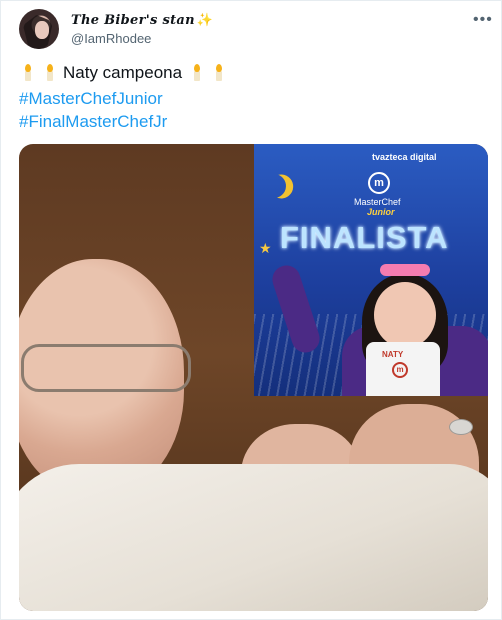 The width and height of the screenshot is (502, 620). I want to click on ring, so click(461, 427).